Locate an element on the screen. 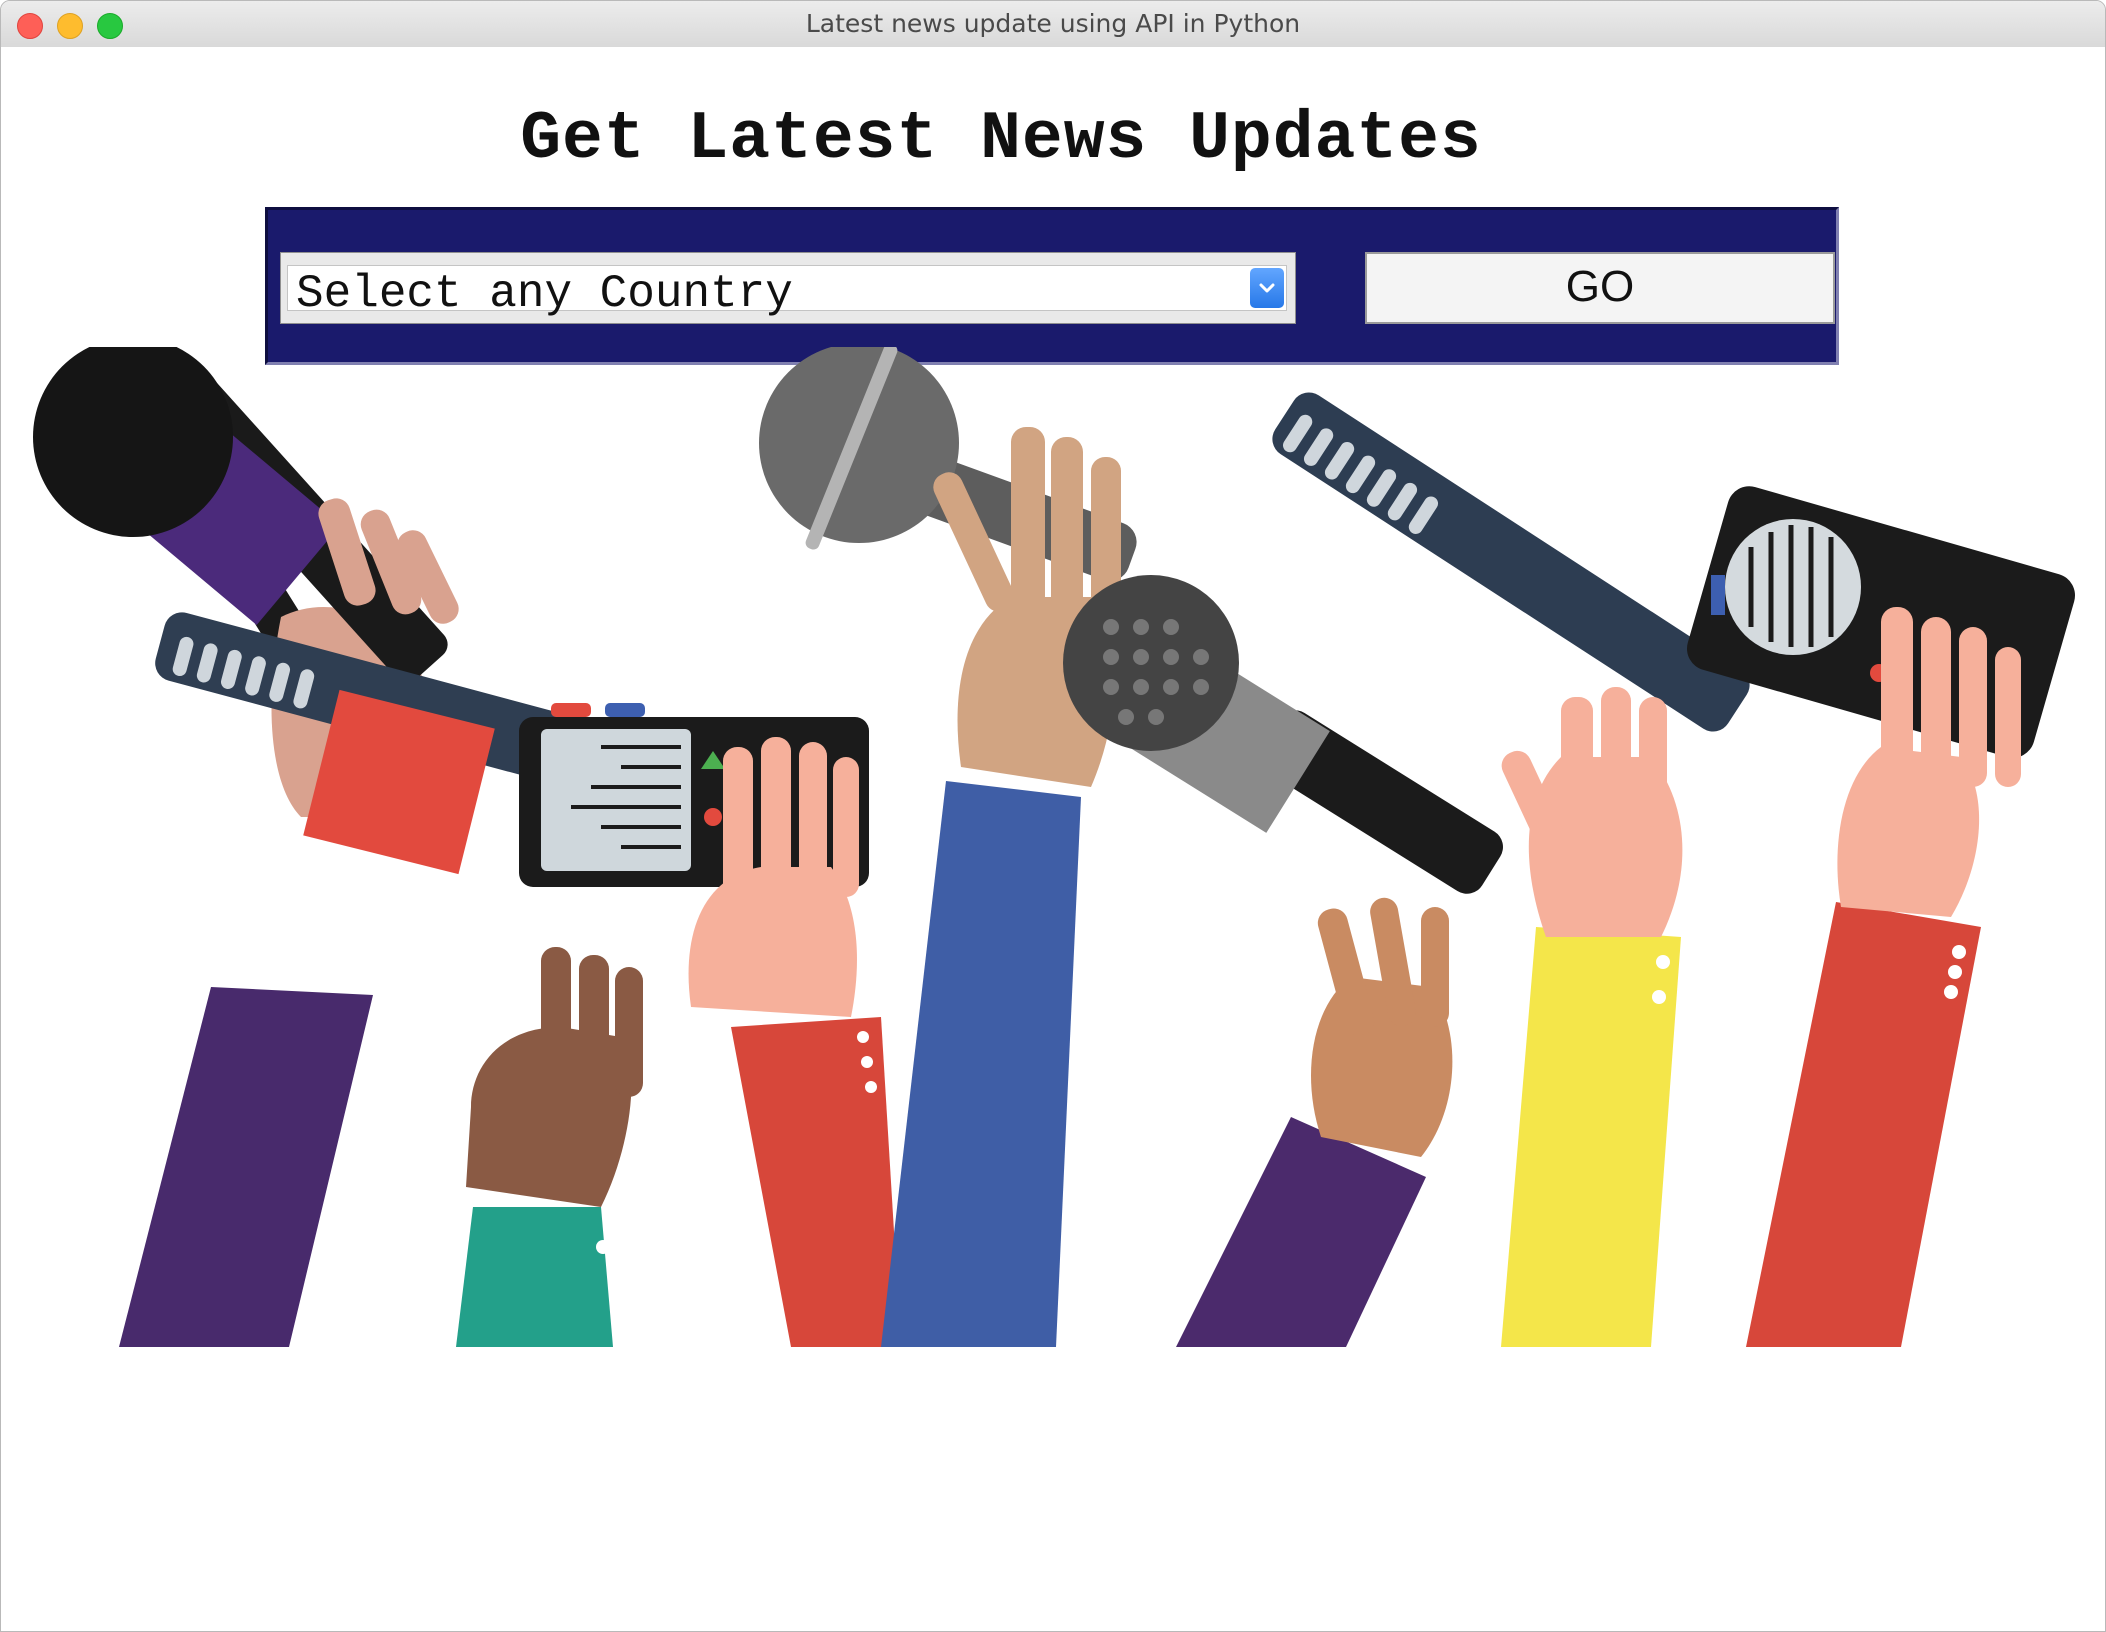 The width and height of the screenshot is (2106, 1632). go-button: GO is located at coordinates (1600, 288).